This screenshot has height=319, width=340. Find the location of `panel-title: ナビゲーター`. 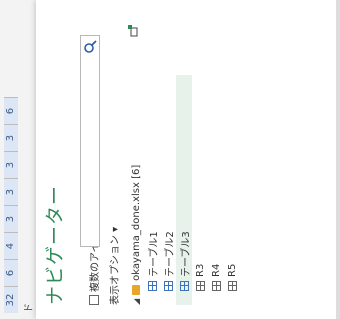

panel-title: ナビゲーター is located at coordinates (55, 244).